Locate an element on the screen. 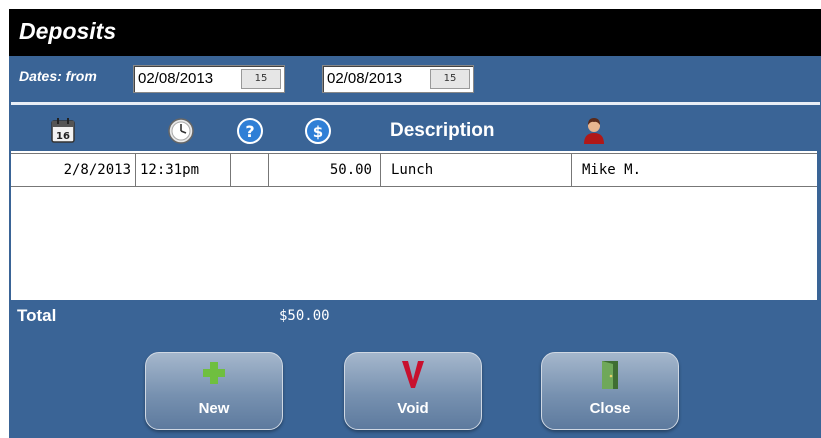  calendar-icon-text: 16 is located at coordinates (63, 136).